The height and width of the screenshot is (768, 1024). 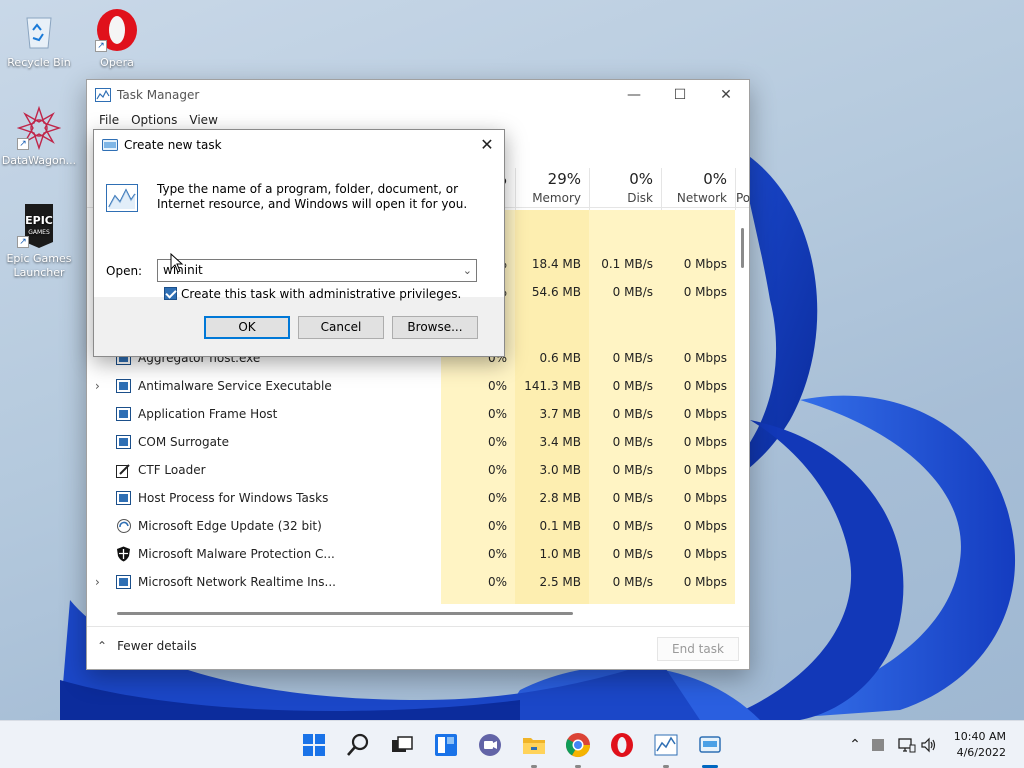 I want to click on disk-label: Disk, so click(x=640, y=198).